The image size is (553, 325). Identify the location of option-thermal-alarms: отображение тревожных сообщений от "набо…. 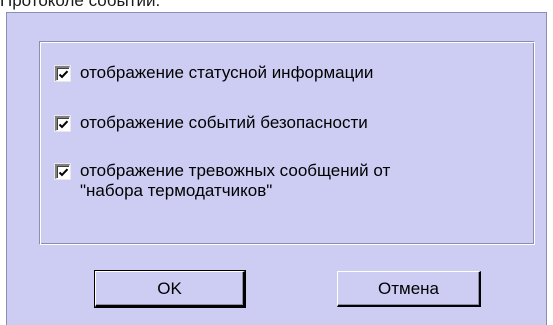
(222, 181).